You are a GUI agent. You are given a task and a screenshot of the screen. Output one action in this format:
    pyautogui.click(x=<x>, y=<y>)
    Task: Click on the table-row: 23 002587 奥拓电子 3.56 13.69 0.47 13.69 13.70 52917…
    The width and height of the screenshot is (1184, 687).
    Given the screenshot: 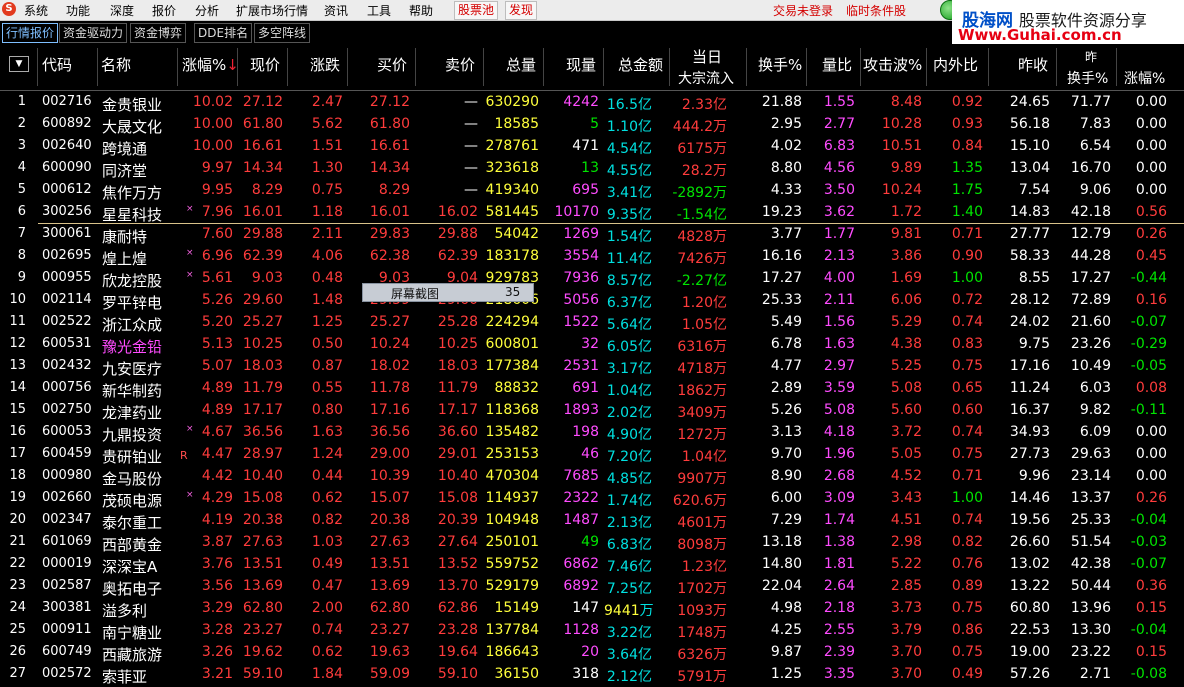 What is the action you would take?
    pyautogui.click(x=592, y=587)
    